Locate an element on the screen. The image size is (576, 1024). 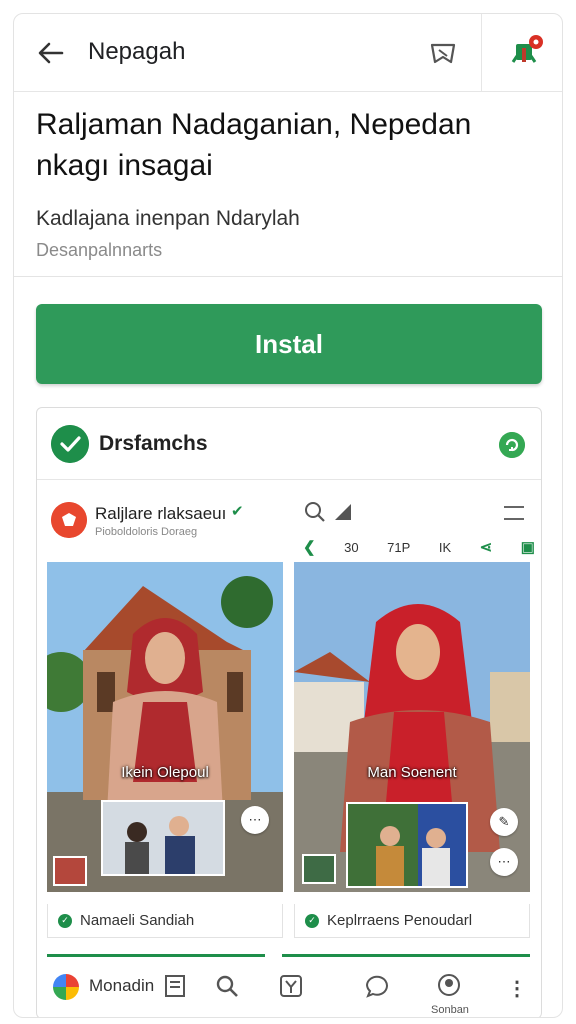
post-action-row: ❮ 30 71P IK ⋖ ▣ is located at coordinates (419, 547).